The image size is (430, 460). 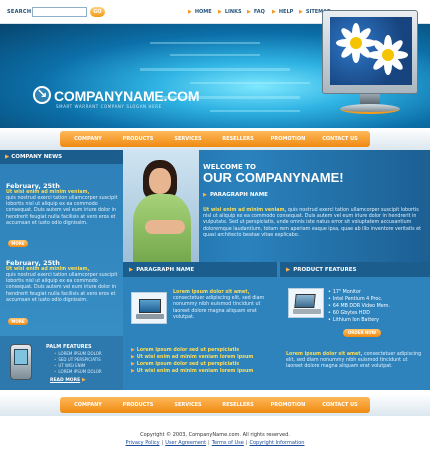 I want to click on monitor-neck, so click(x=370, y=99).